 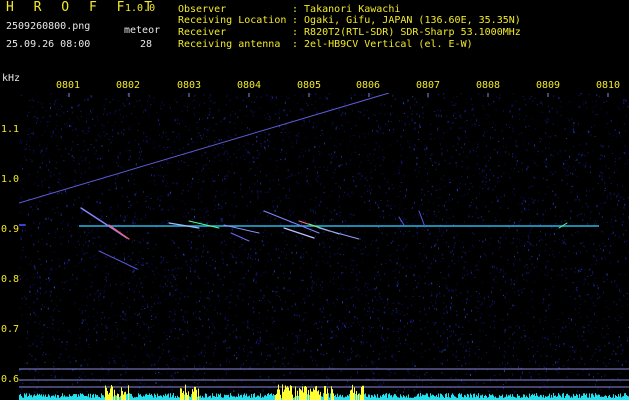 I want to click on y-tick-label: 0.6, so click(x=10, y=379).